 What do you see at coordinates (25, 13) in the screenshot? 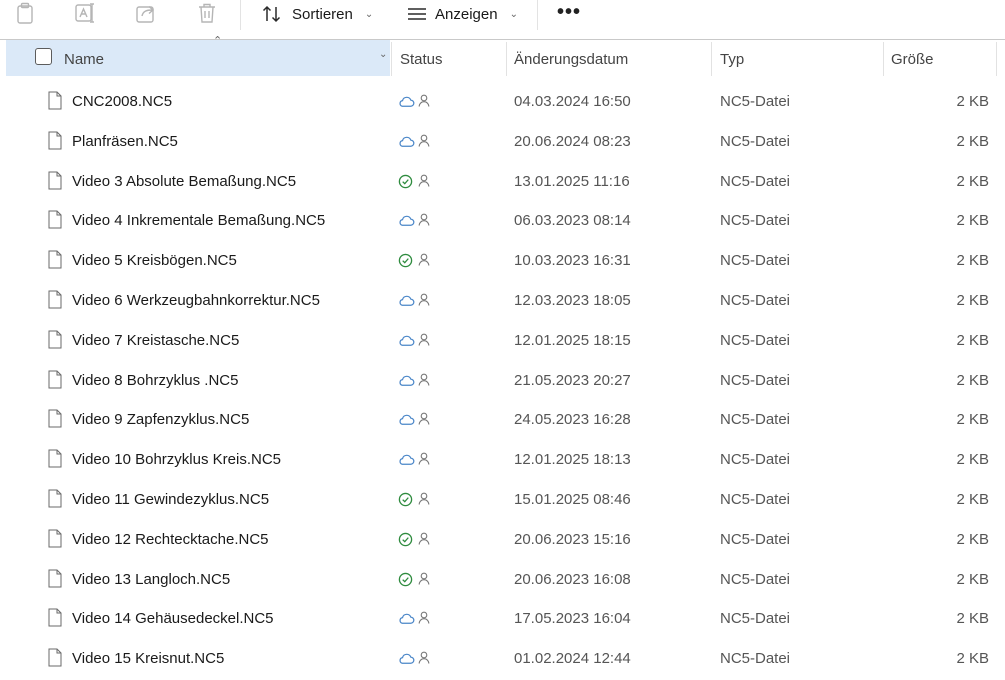
I see `paste-icon` at bounding box center [25, 13].